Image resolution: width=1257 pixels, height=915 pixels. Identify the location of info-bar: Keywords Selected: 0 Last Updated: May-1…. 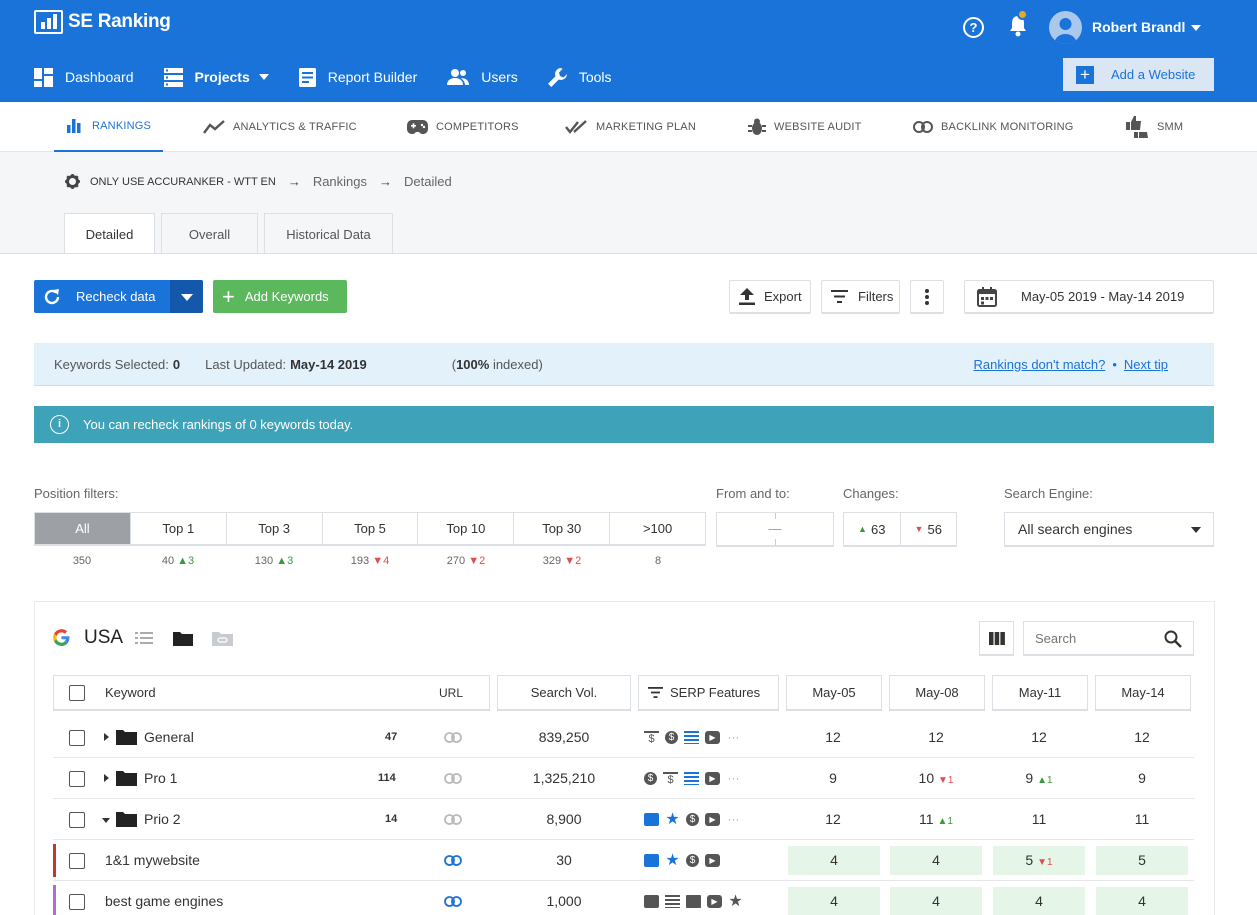
(624, 364).